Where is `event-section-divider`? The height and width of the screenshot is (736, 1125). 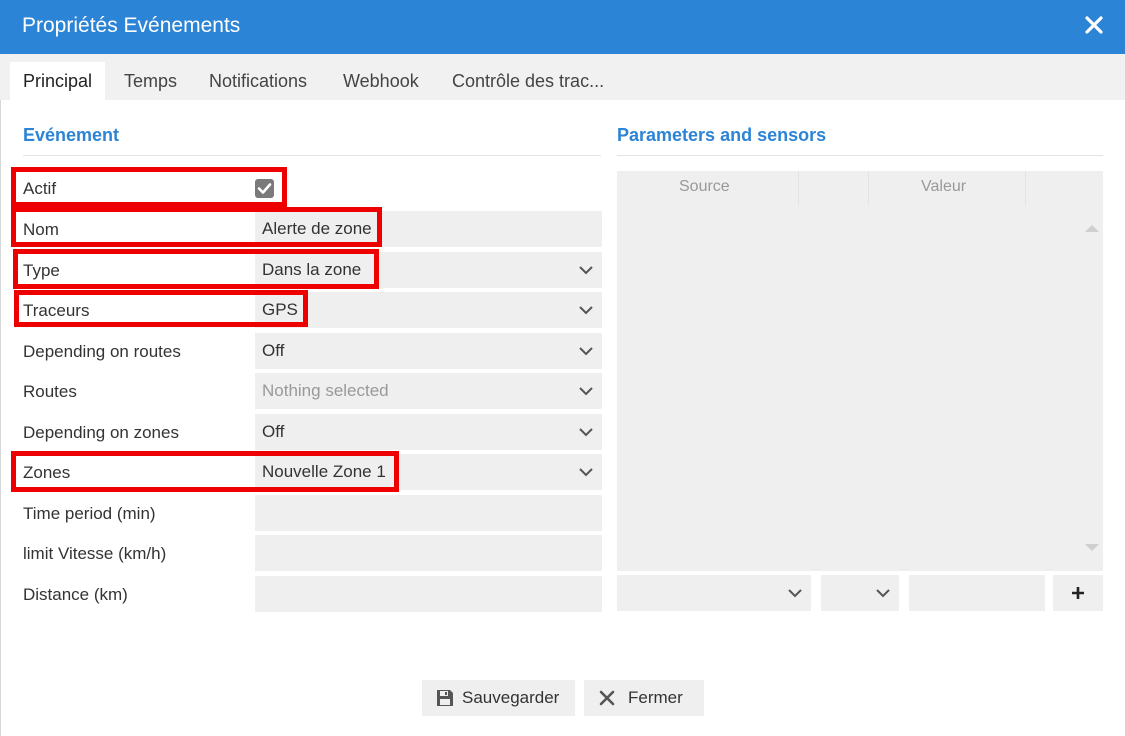
event-section-divider is located at coordinates (312, 155).